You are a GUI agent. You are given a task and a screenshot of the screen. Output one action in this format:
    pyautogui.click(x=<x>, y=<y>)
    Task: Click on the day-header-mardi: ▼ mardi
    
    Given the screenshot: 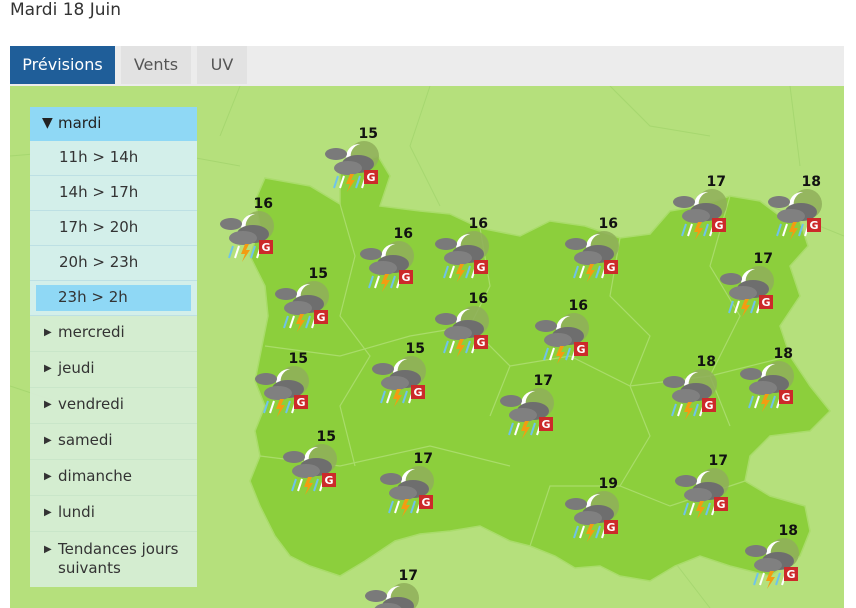 What is the action you would take?
    pyautogui.click(x=113, y=124)
    